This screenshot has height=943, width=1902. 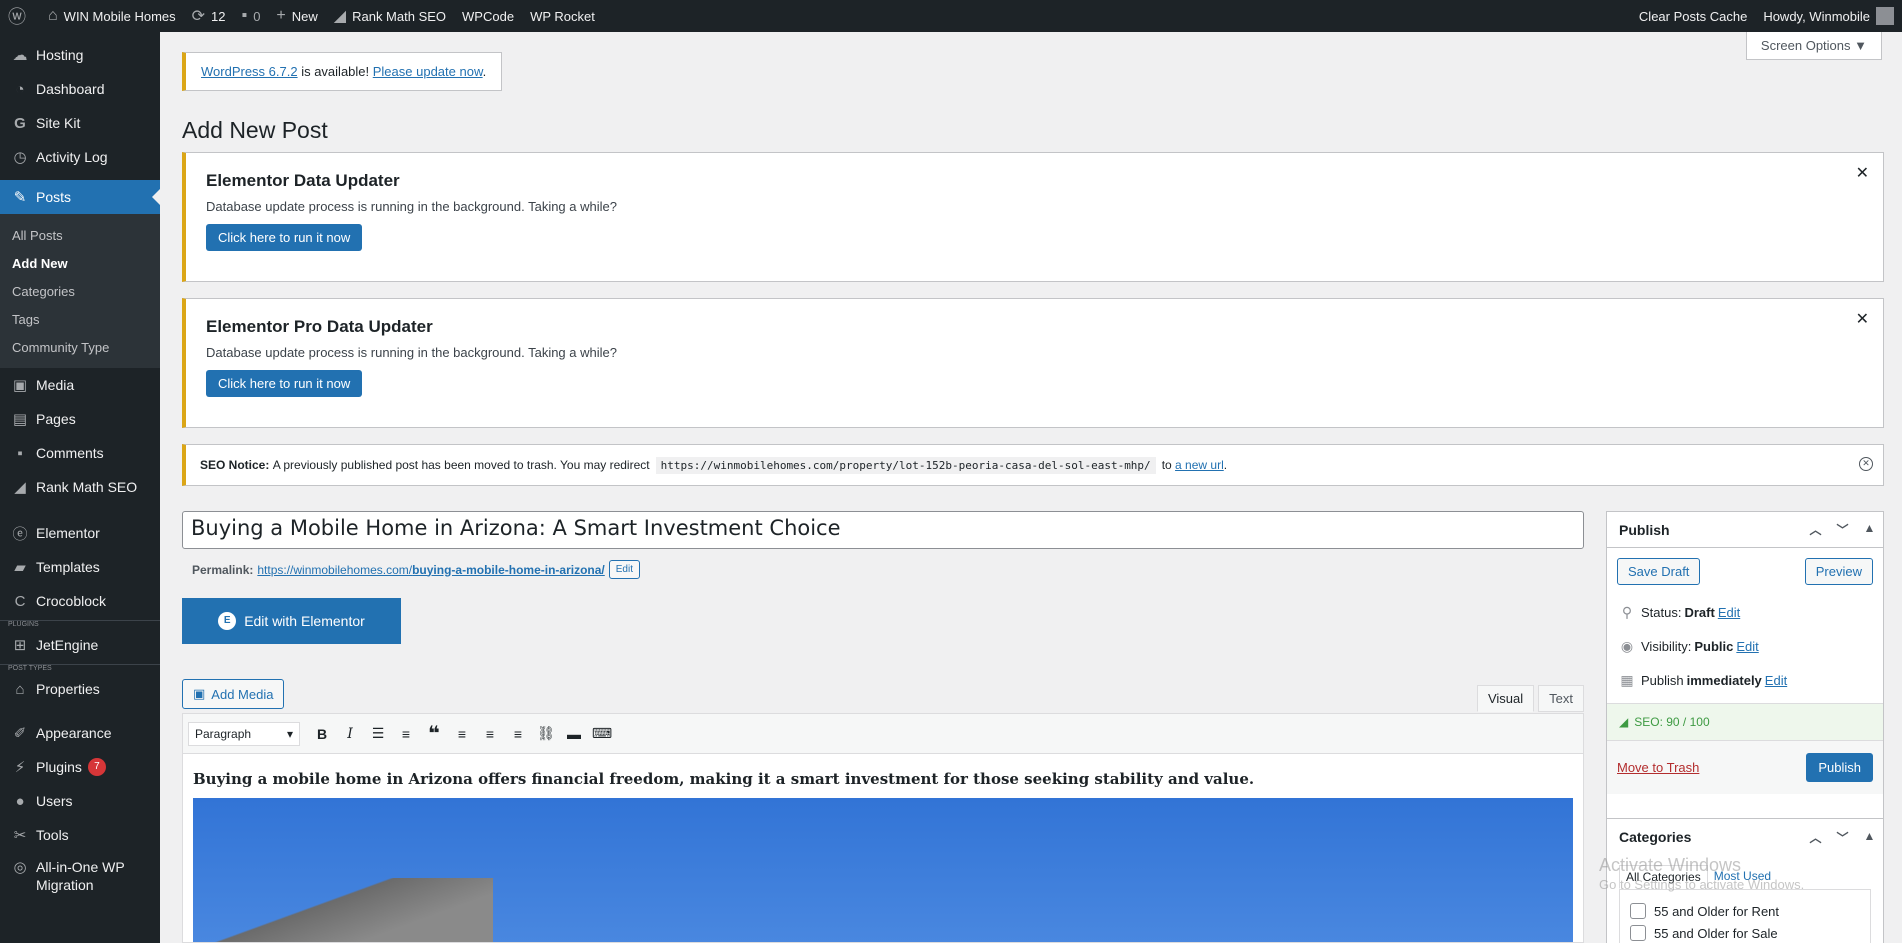 What do you see at coordinates (80, 123) in the screenshot?
I see `menu-site-kit: G Site Kit` at bounding box center [80, 123].